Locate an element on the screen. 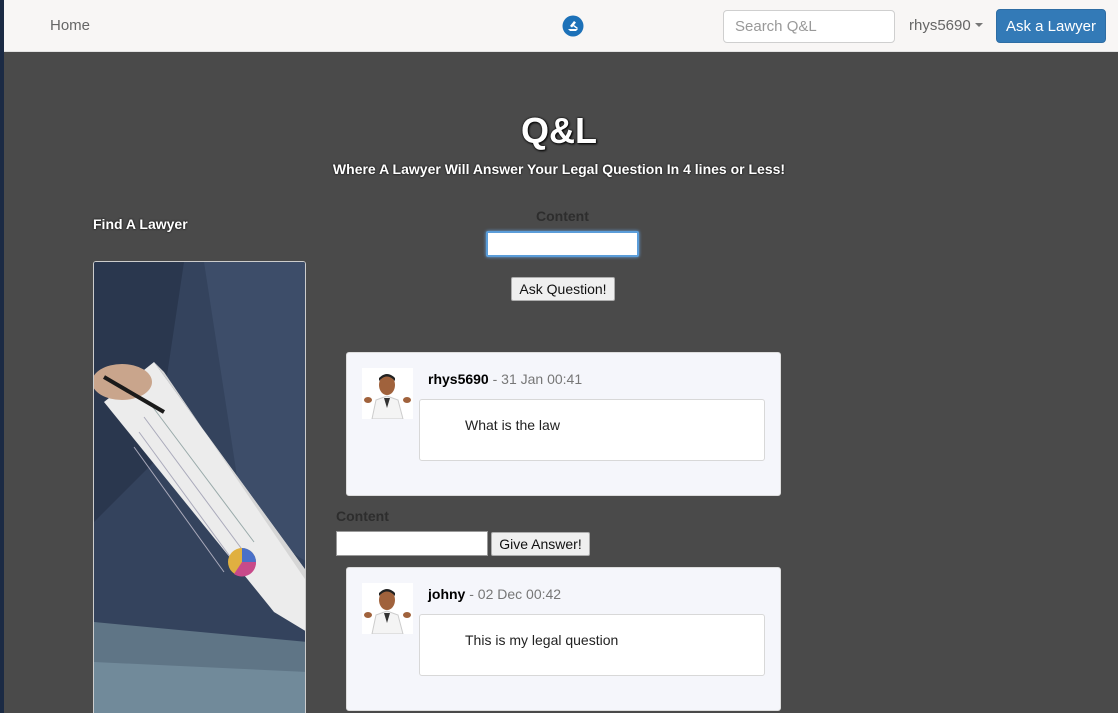  answer-content-input is located at coordinates (412, 543).